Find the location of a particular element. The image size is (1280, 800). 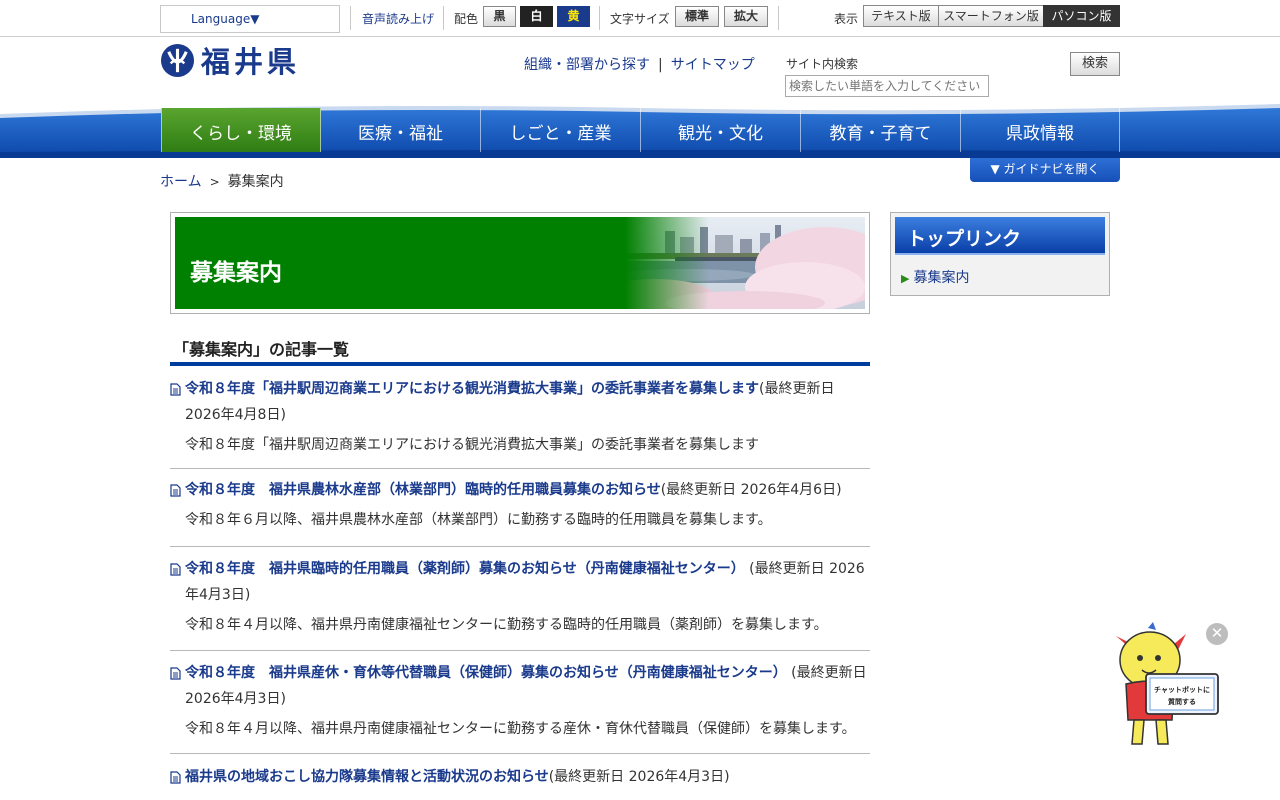

sitemap-link: サイトマップ is located at coordinates (713, 65).